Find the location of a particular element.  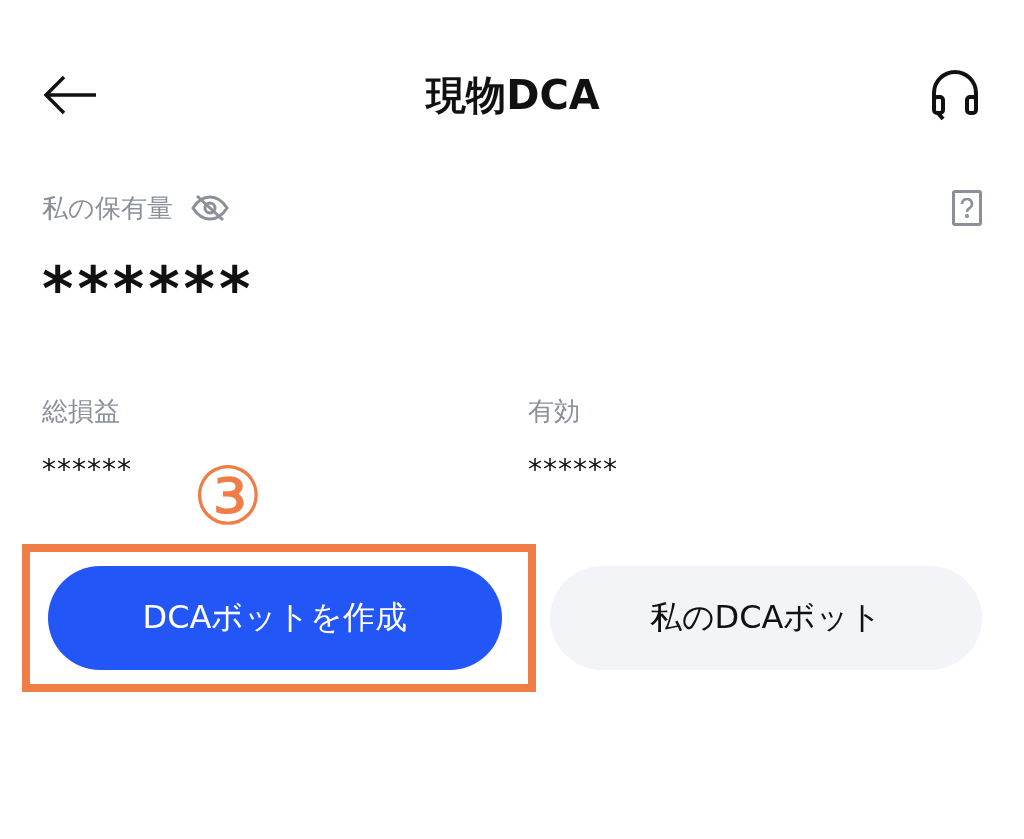

holdings-value: ****** is located at coordinates (149, 289).